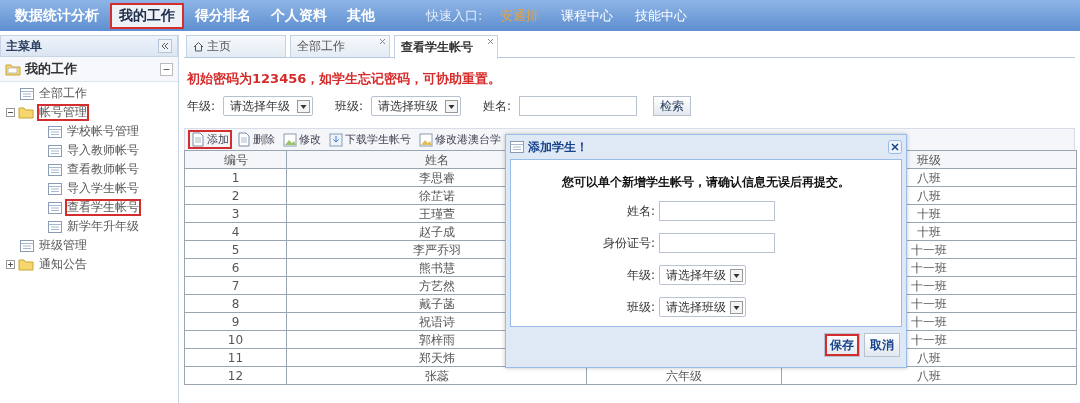  I want to click on table-cell: 方艺然, so click(436, 285).